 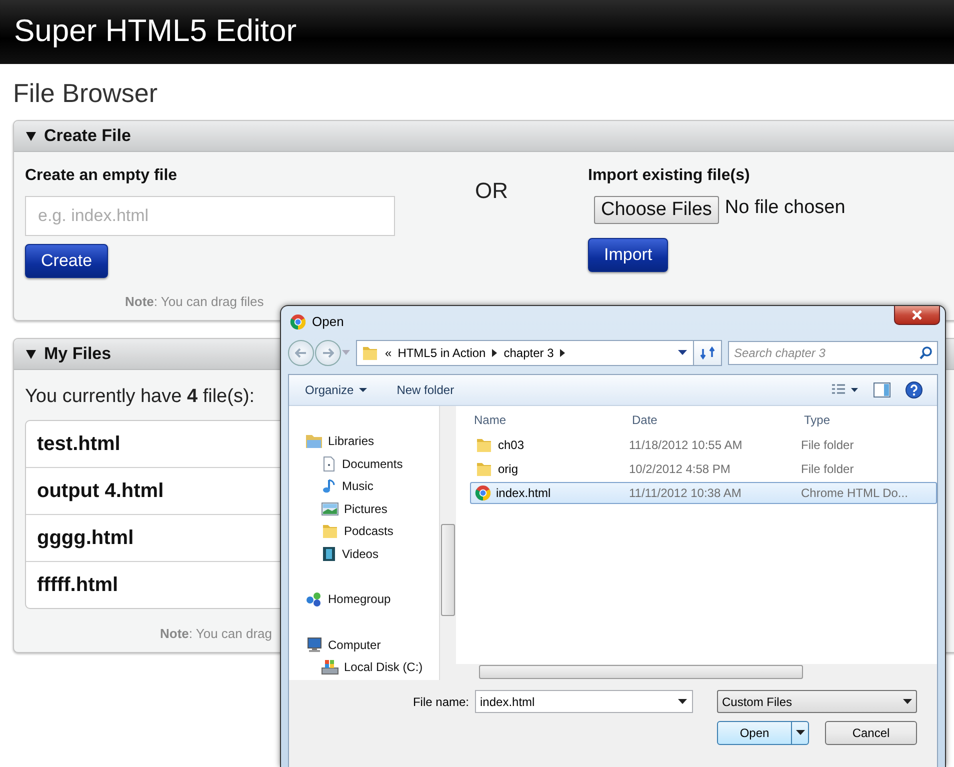 What do you see at coordinates (817, 419) in the screenshot?
I see `column-header: Type` at bounding box center [817, 419].